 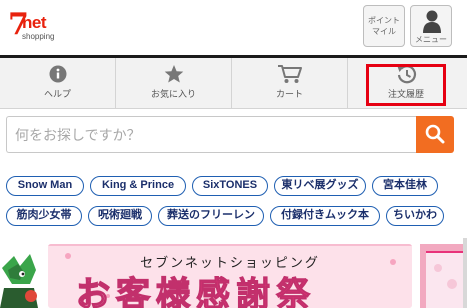 I want to click on banner-right-pattern, so click(x=443, y=276).